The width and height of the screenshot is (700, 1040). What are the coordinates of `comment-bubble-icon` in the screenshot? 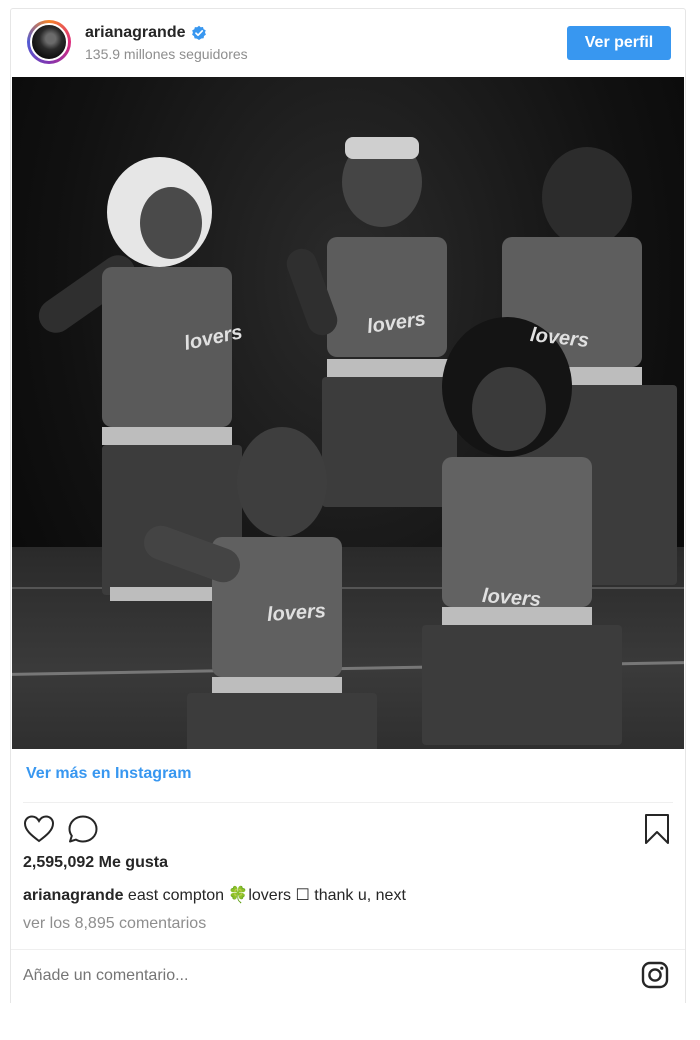 It's located at (83, 829).